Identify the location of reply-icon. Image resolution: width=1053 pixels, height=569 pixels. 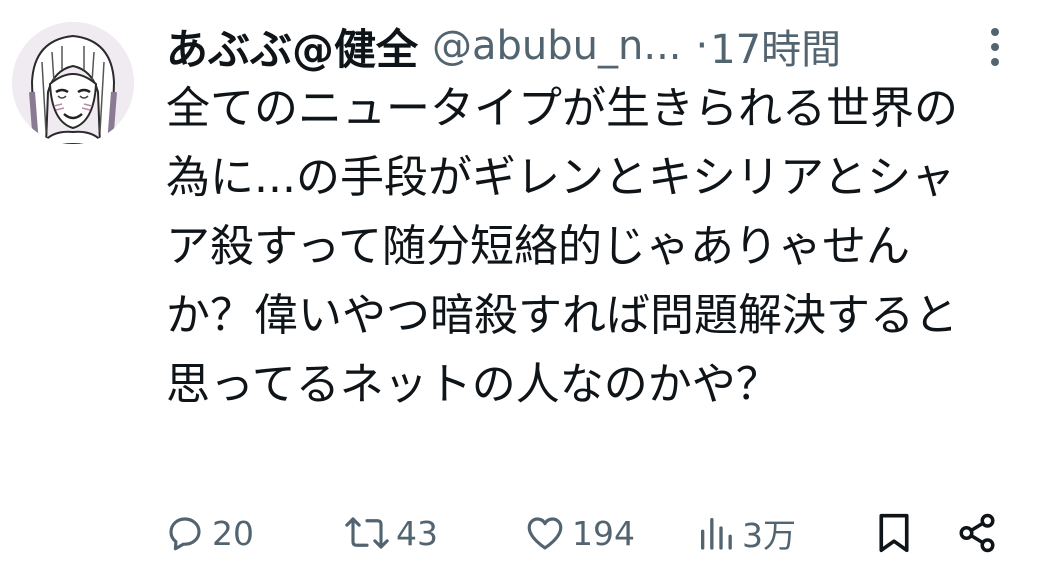
(185, 534).